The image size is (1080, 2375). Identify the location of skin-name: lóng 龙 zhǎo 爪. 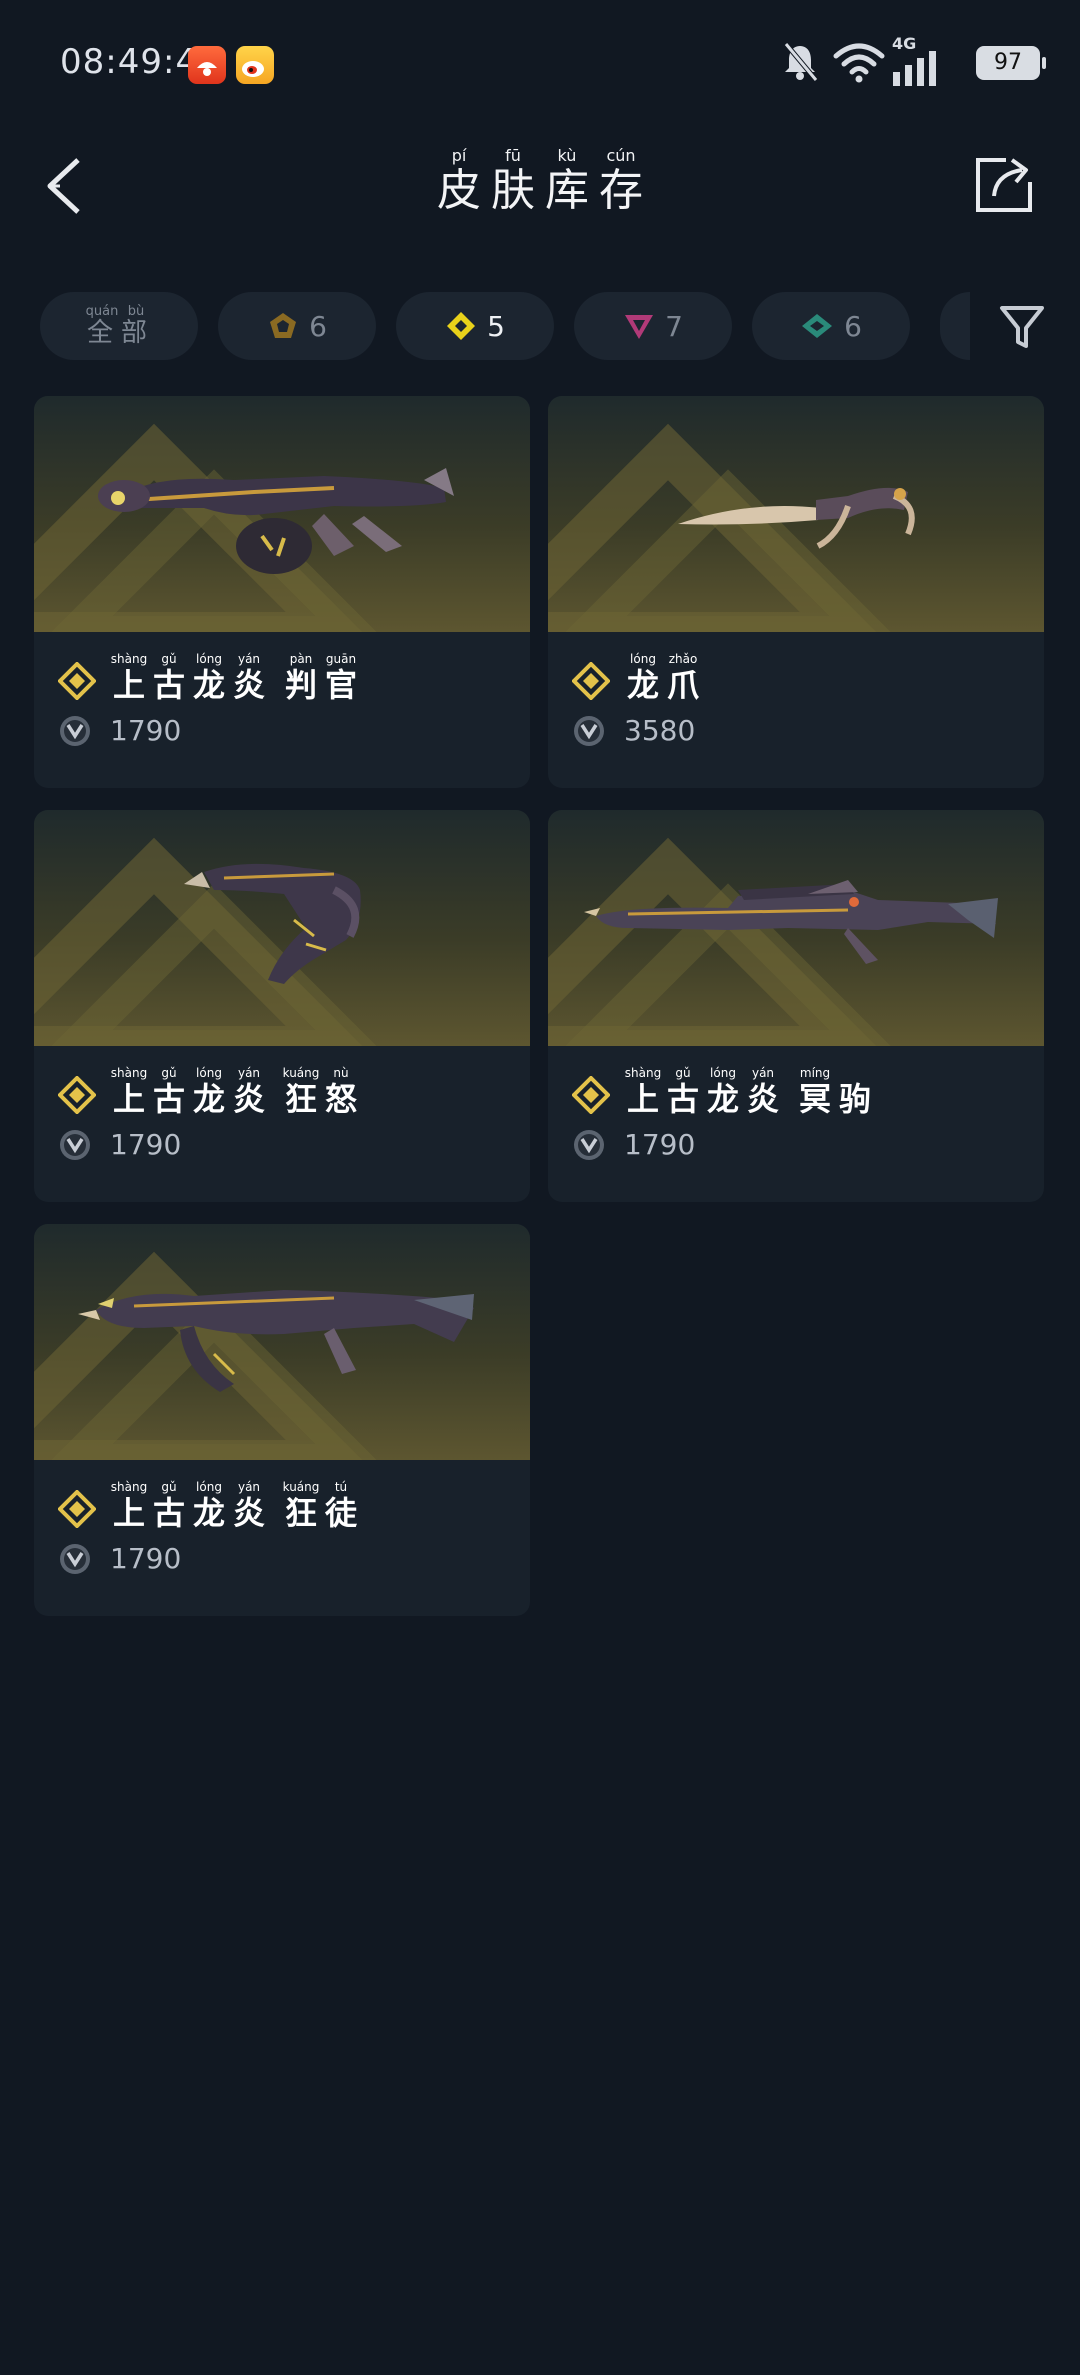
(663, 678).